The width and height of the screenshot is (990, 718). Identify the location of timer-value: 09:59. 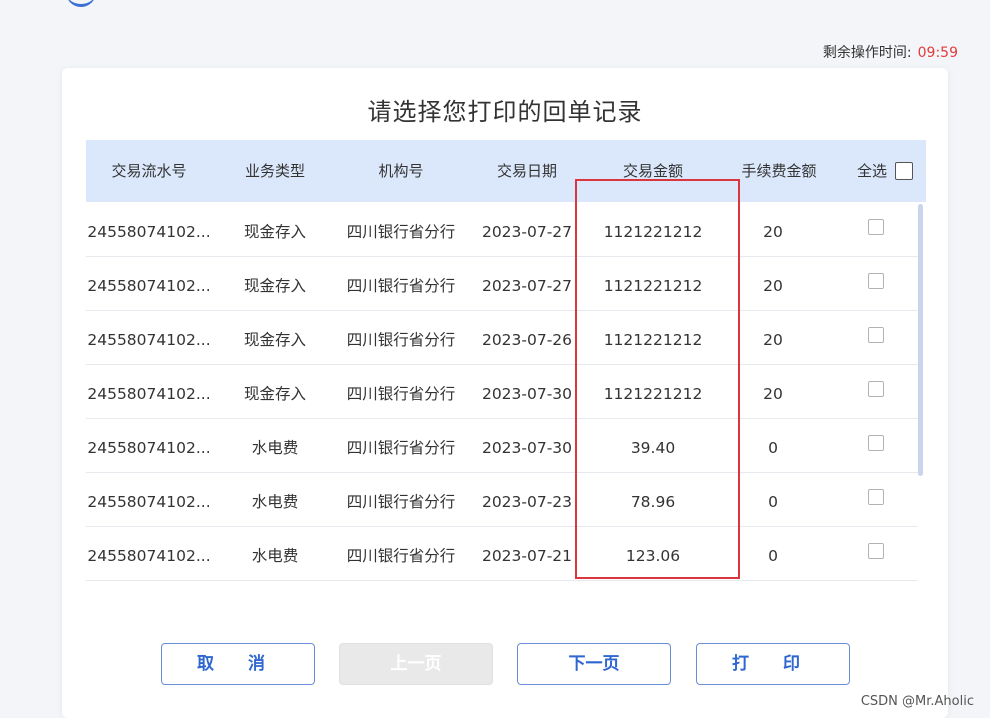
(937, 53).